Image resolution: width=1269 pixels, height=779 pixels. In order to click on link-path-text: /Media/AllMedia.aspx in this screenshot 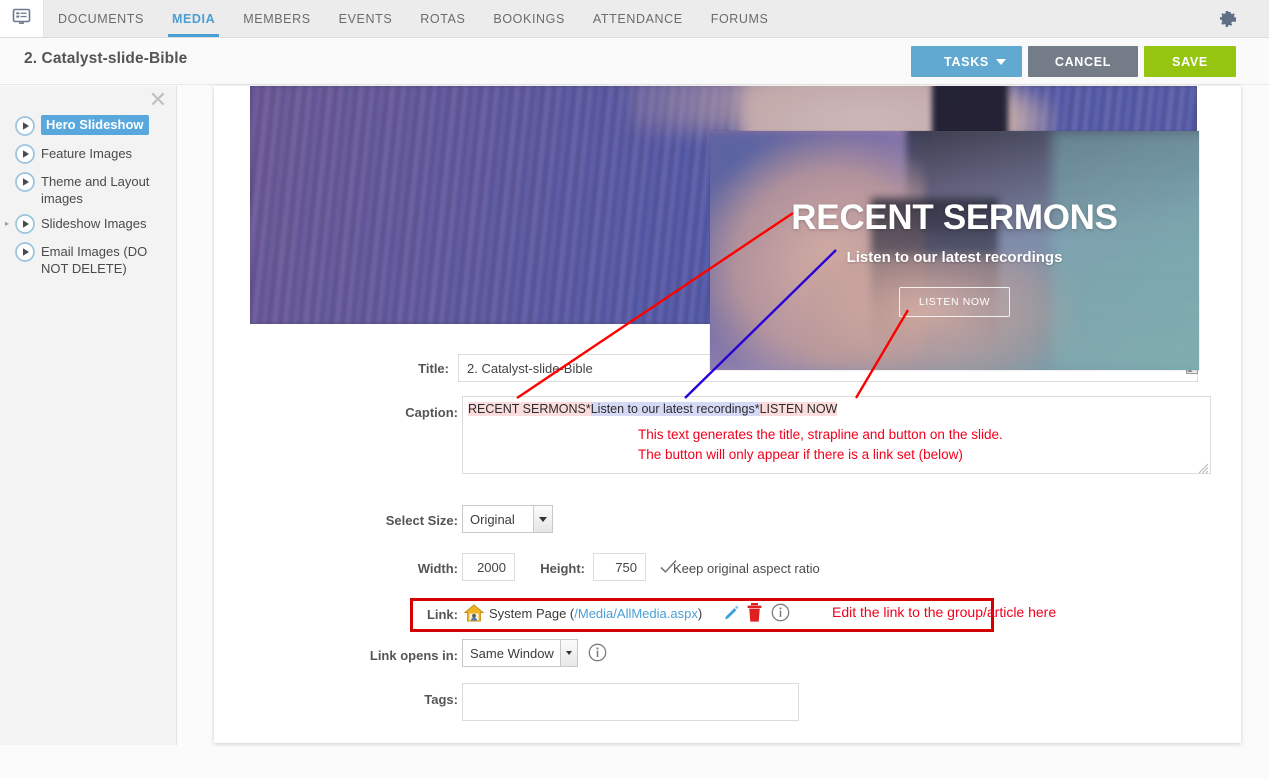, I will do `click(636, 613)`.